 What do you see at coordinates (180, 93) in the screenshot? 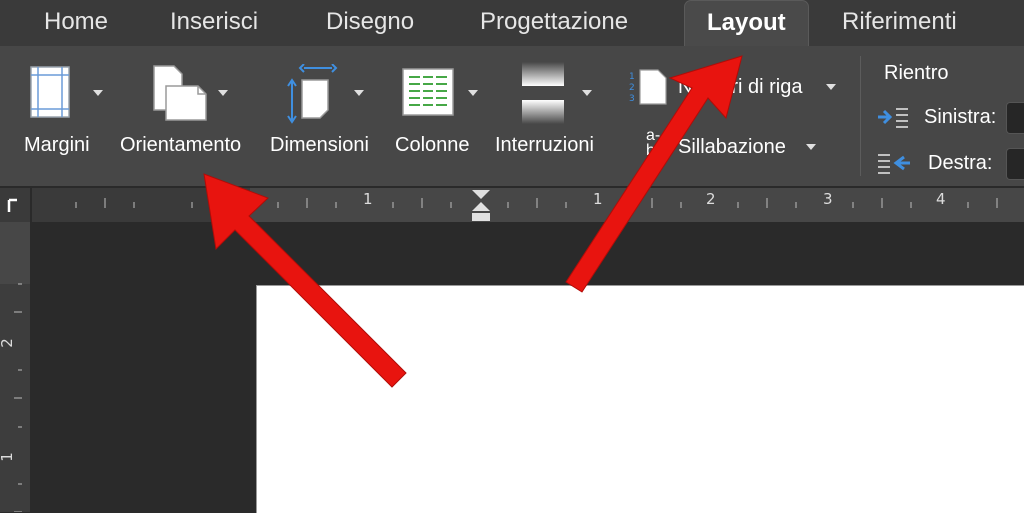
I see `orientation-icon` at bounding box center [180, 93].